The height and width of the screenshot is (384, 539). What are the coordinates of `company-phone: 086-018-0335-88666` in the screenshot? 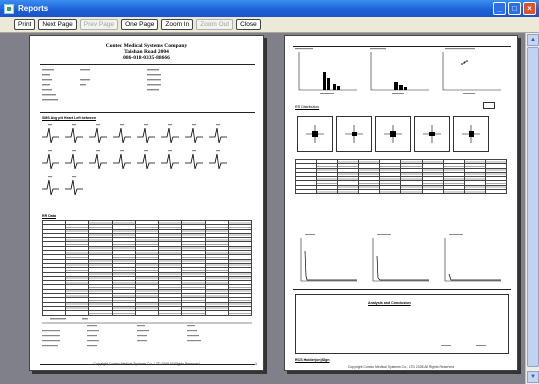 It's located at (146, 58).